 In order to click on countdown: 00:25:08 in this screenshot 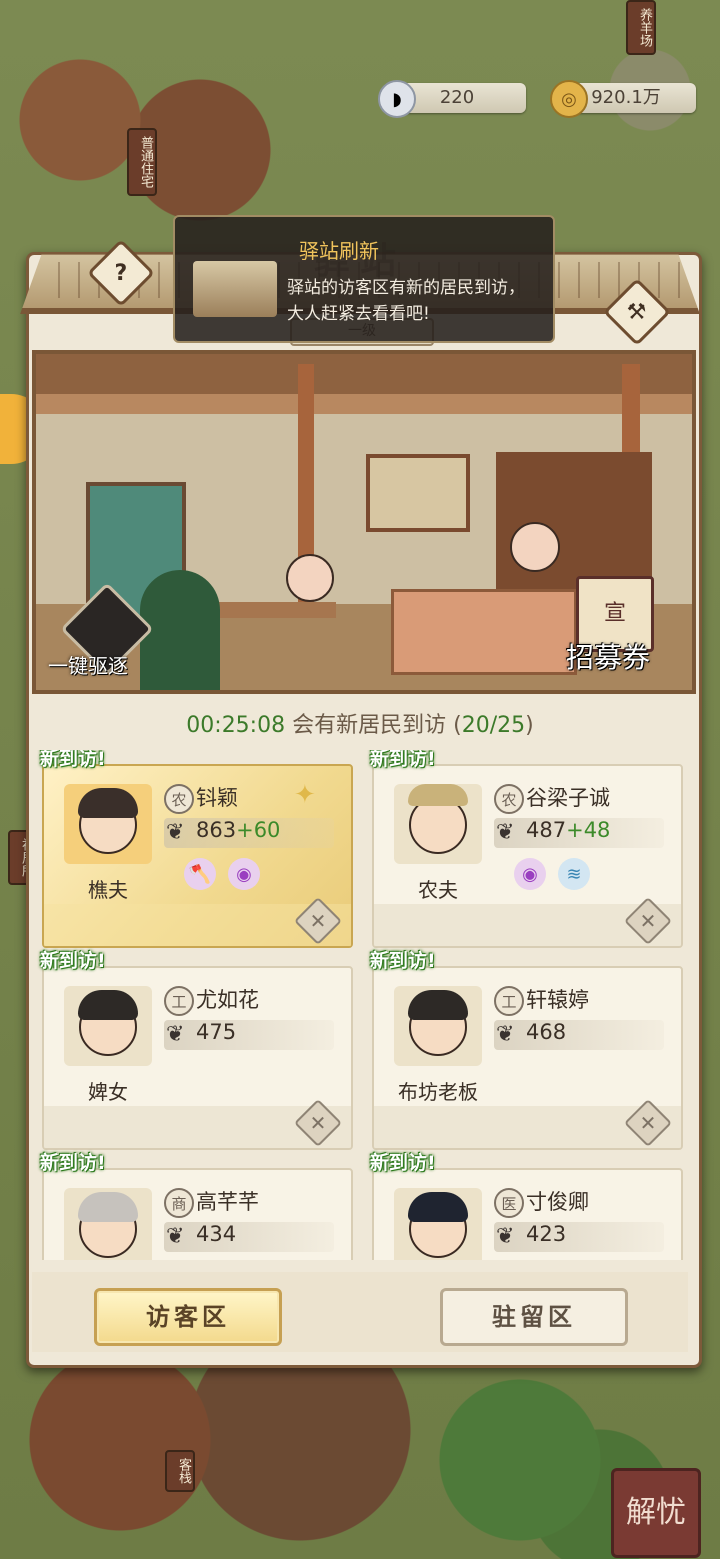, I will do `click(236, 725)`.